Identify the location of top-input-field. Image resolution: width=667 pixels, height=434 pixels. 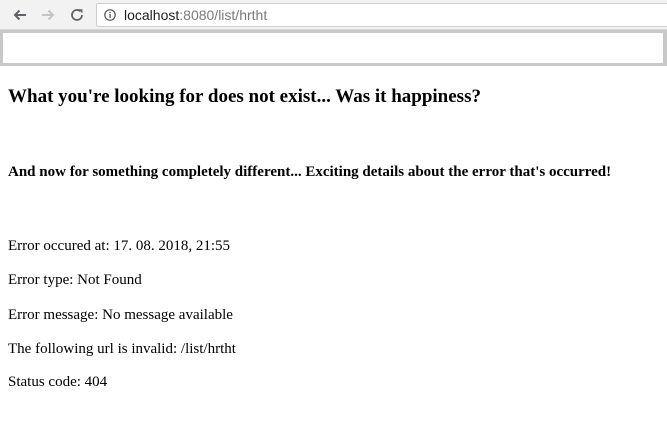
(333, 48).